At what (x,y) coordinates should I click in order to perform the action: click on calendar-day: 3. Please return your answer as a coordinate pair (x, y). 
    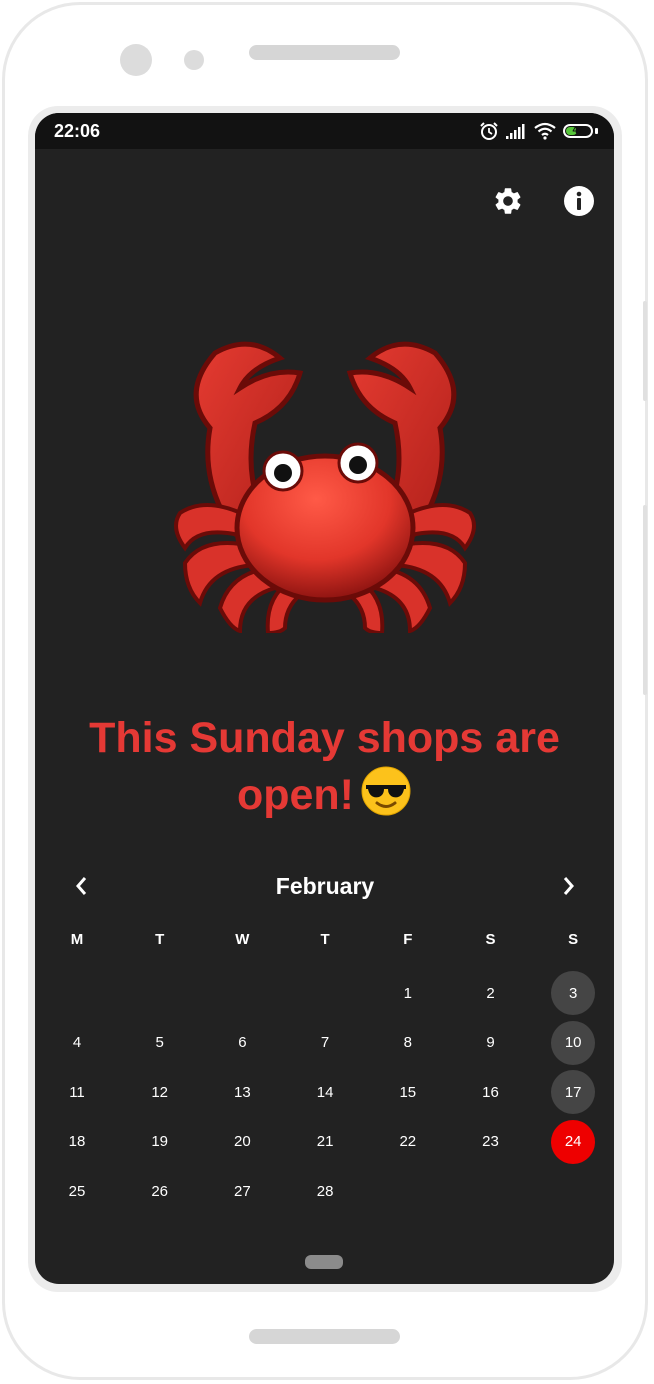
    Looking at the image, I should click on (573, 993).